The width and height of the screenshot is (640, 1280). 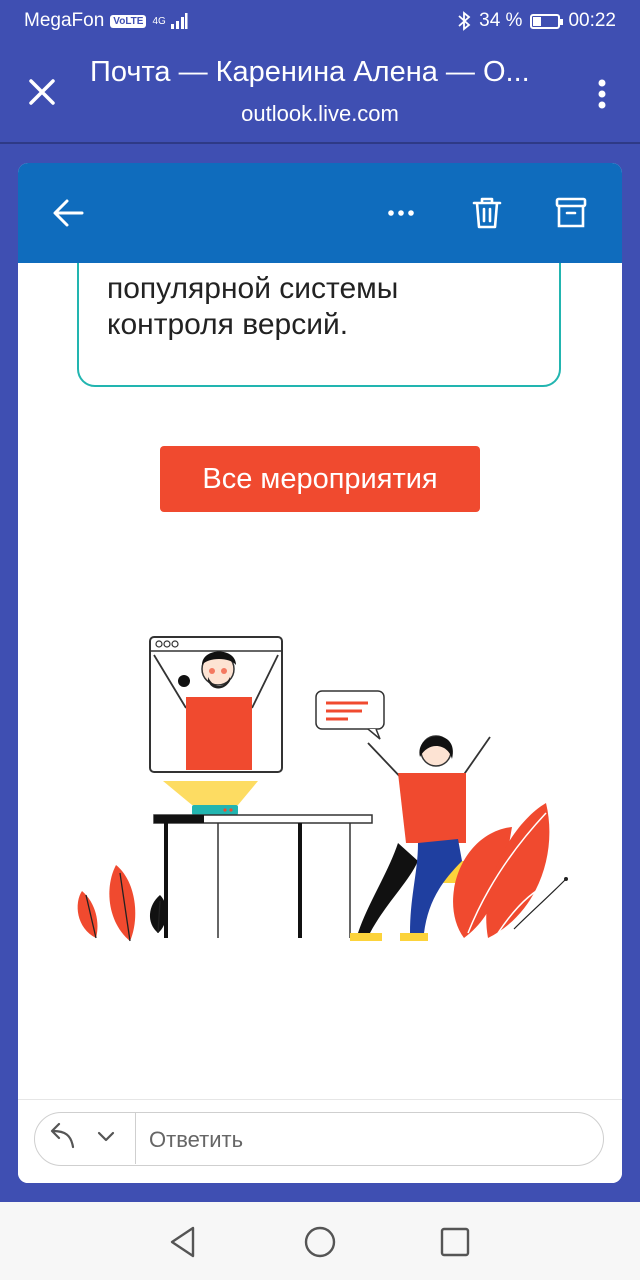 What do you see at coordinates (455, 1242) in the screenshot?
I see `nav-recents-icon` at bounding box center [455, 1242].